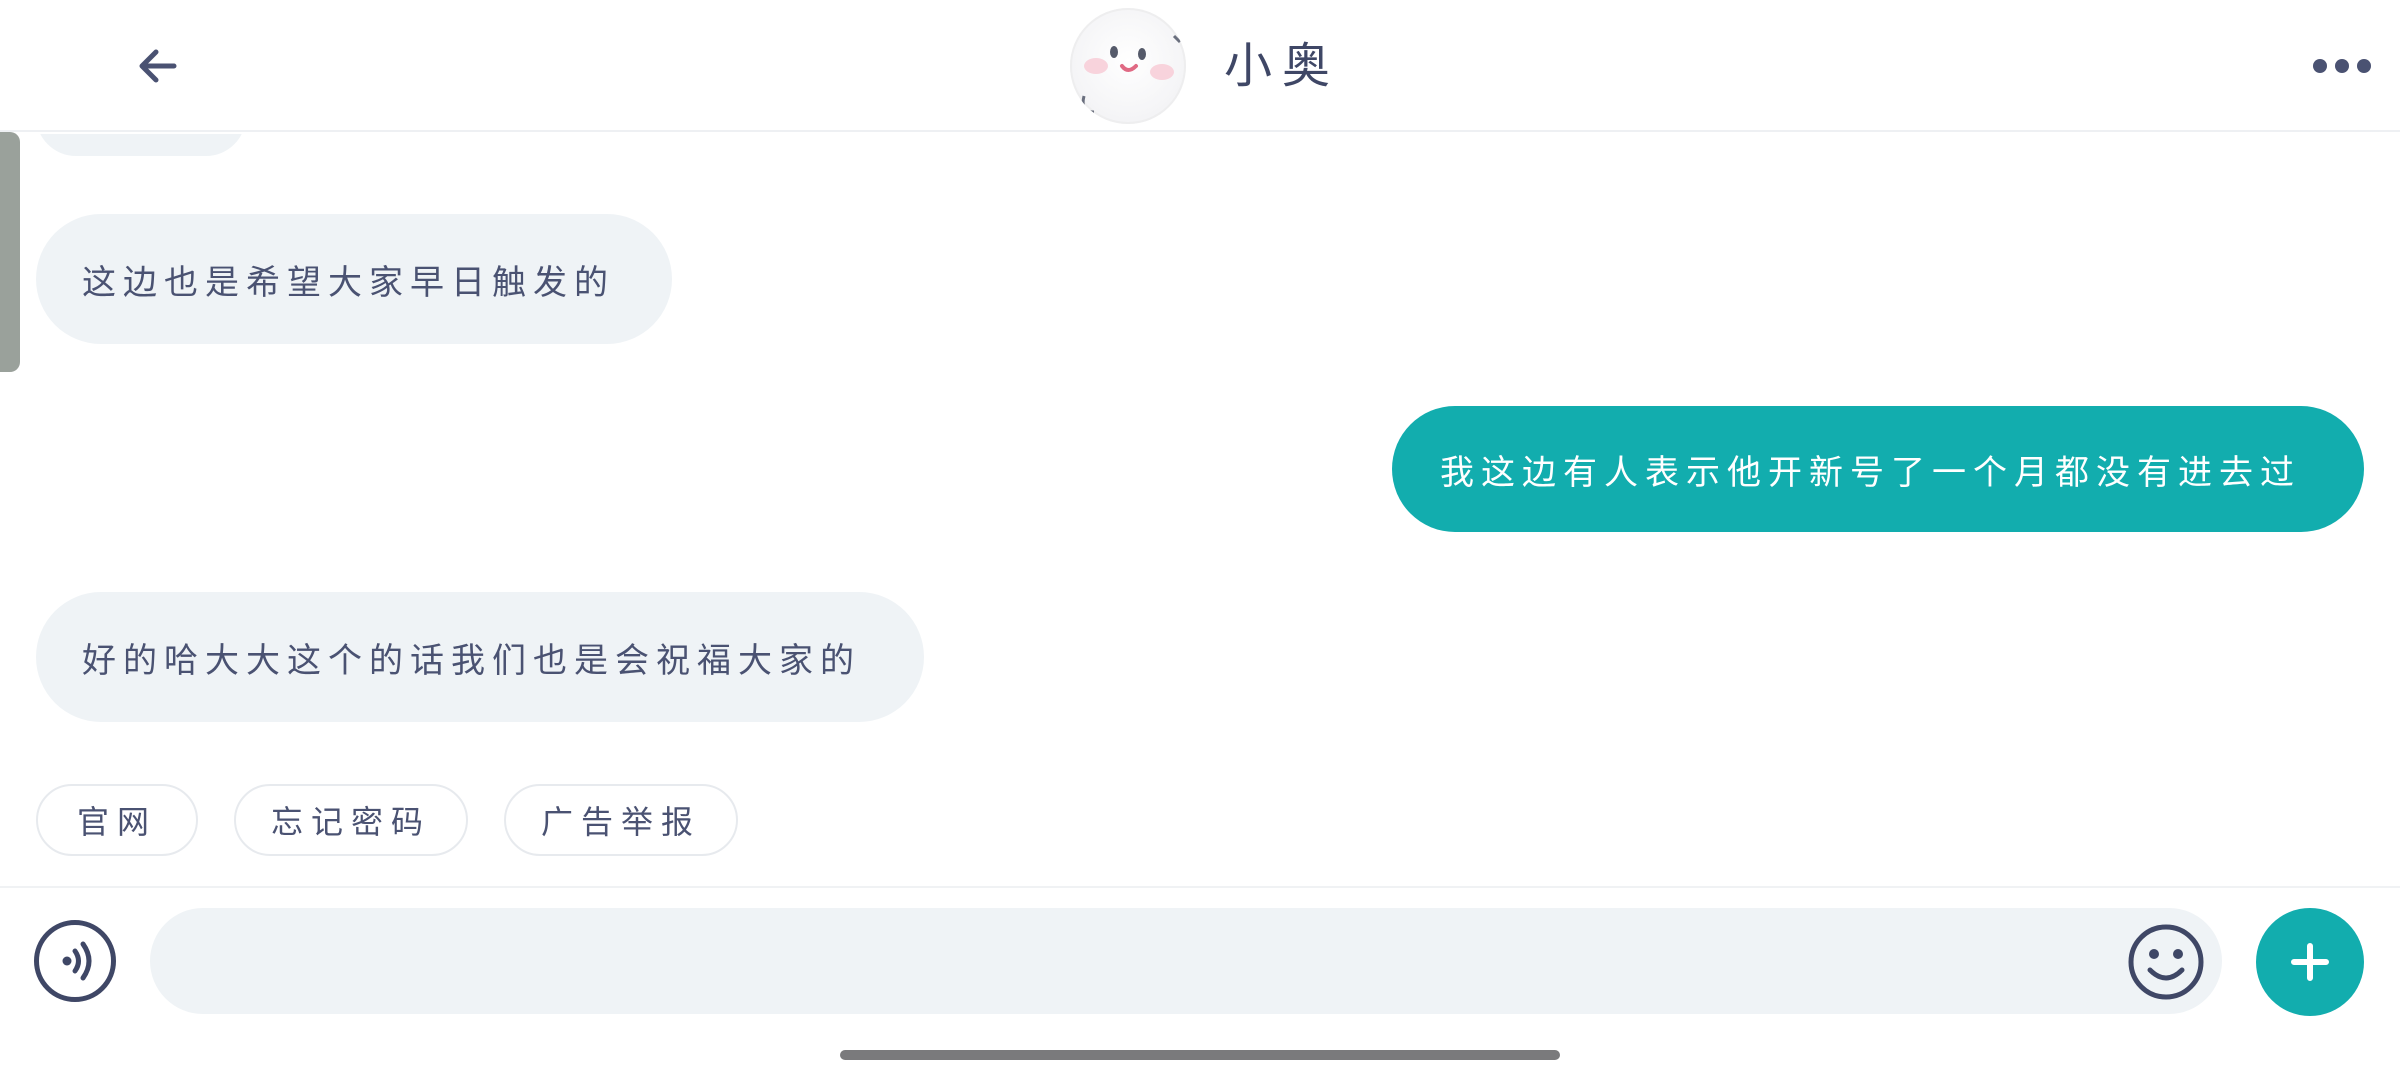 This screenshot has height=1080, width=2400. Describe the element at coordinates (141, 145) in the screenshot. I see `message-bubble-partial` at that location.